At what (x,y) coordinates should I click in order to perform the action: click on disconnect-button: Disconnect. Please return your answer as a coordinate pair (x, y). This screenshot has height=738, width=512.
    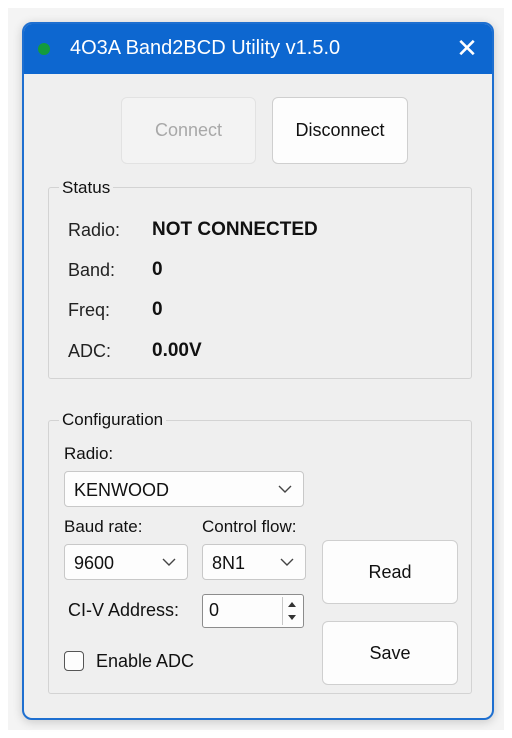
    Looking at the image, I should click on (340, 130).